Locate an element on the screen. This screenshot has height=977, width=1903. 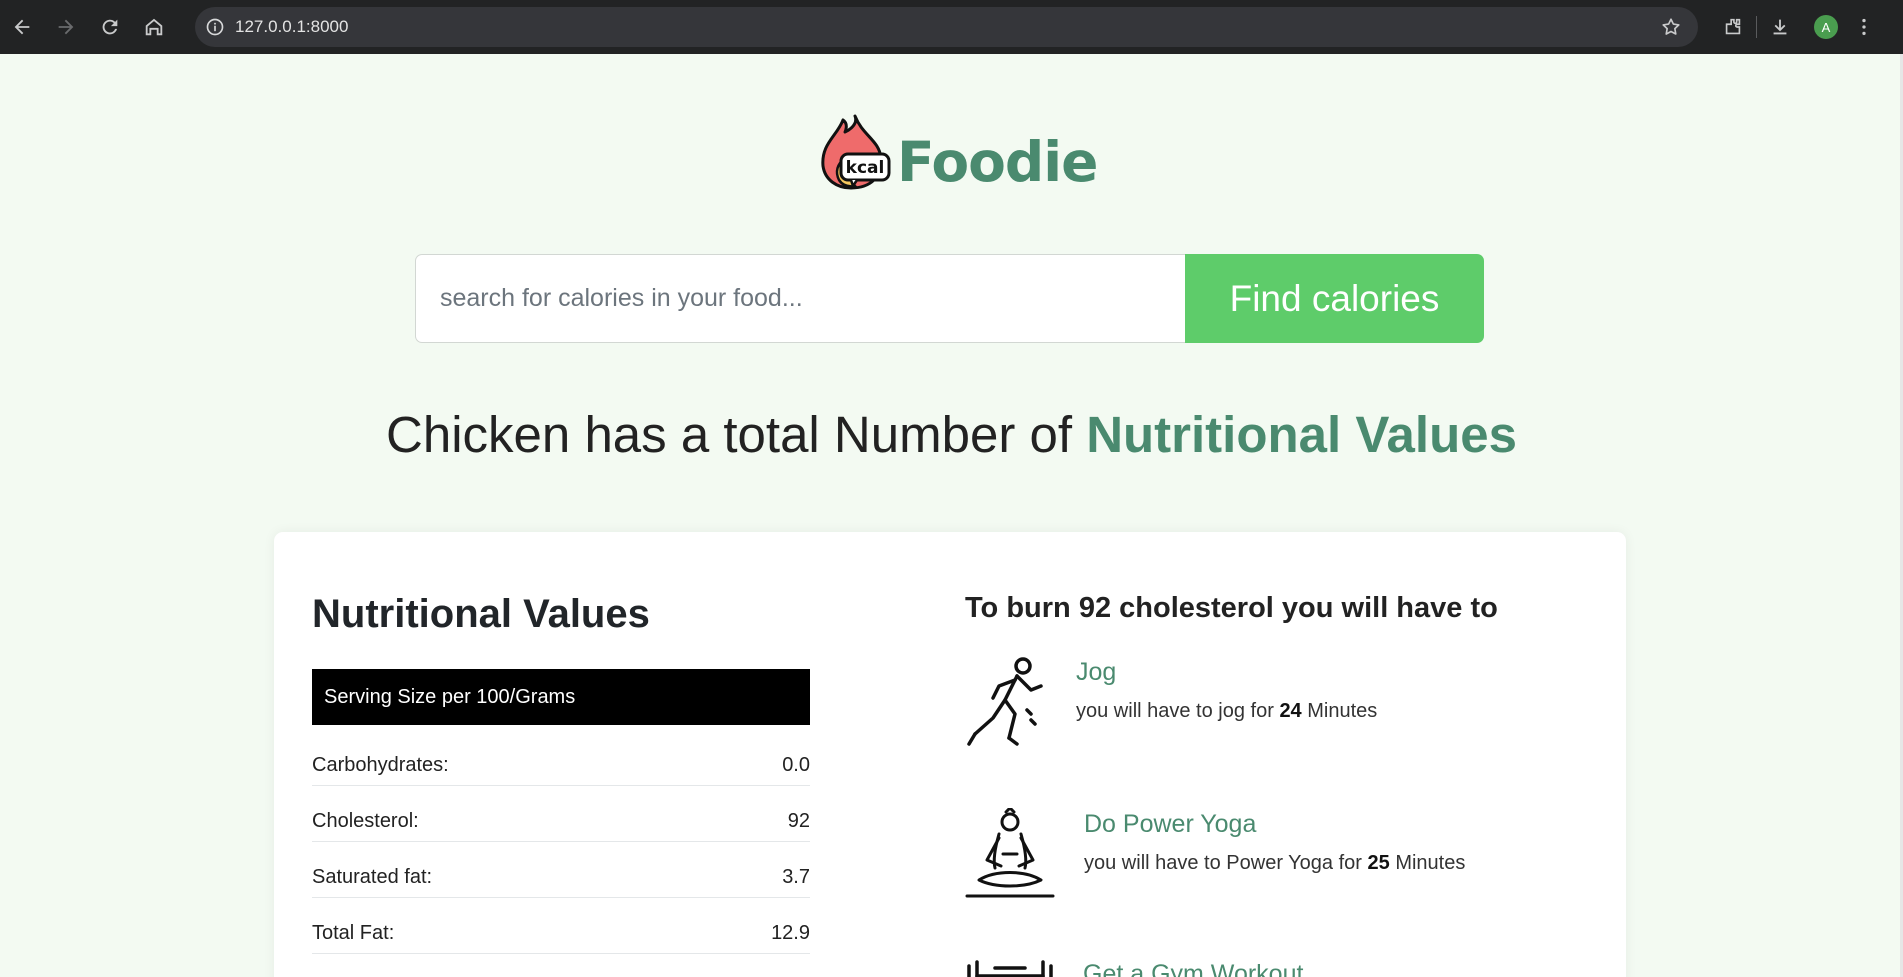
exercise-item-jog: Jog you will have to jog for 24 Minutes is located at coordinates (1235, 706).